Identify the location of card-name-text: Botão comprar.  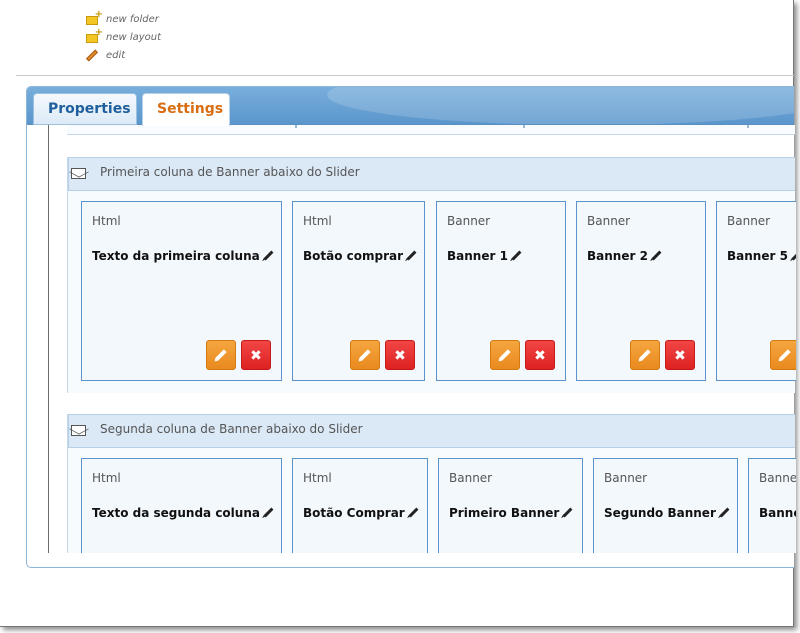
(353, 256).